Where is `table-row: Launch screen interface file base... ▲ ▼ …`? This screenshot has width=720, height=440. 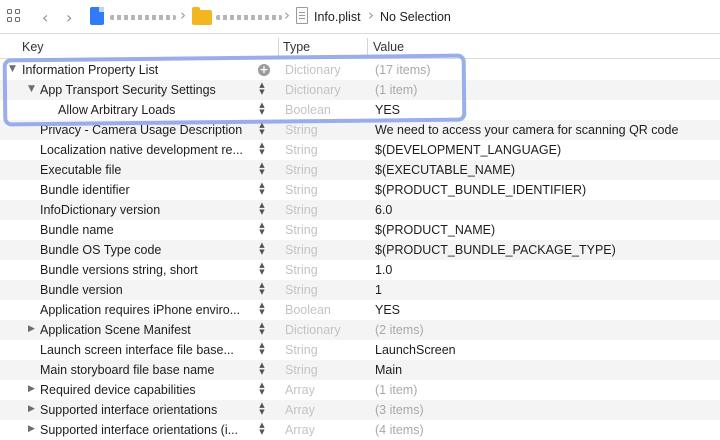
table-row: Launch screen interface file base... ▲ ▼ … is located at coordinates (360, 350).